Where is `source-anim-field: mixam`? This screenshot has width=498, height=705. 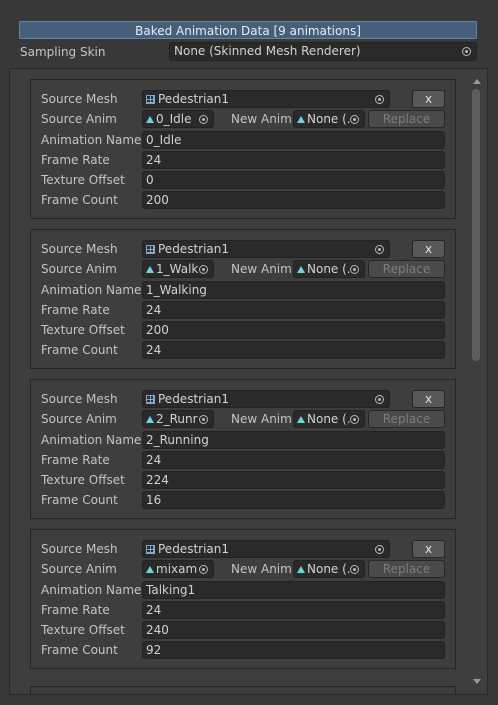
source-anim-field: mixam is located at coordinates (178, 569).